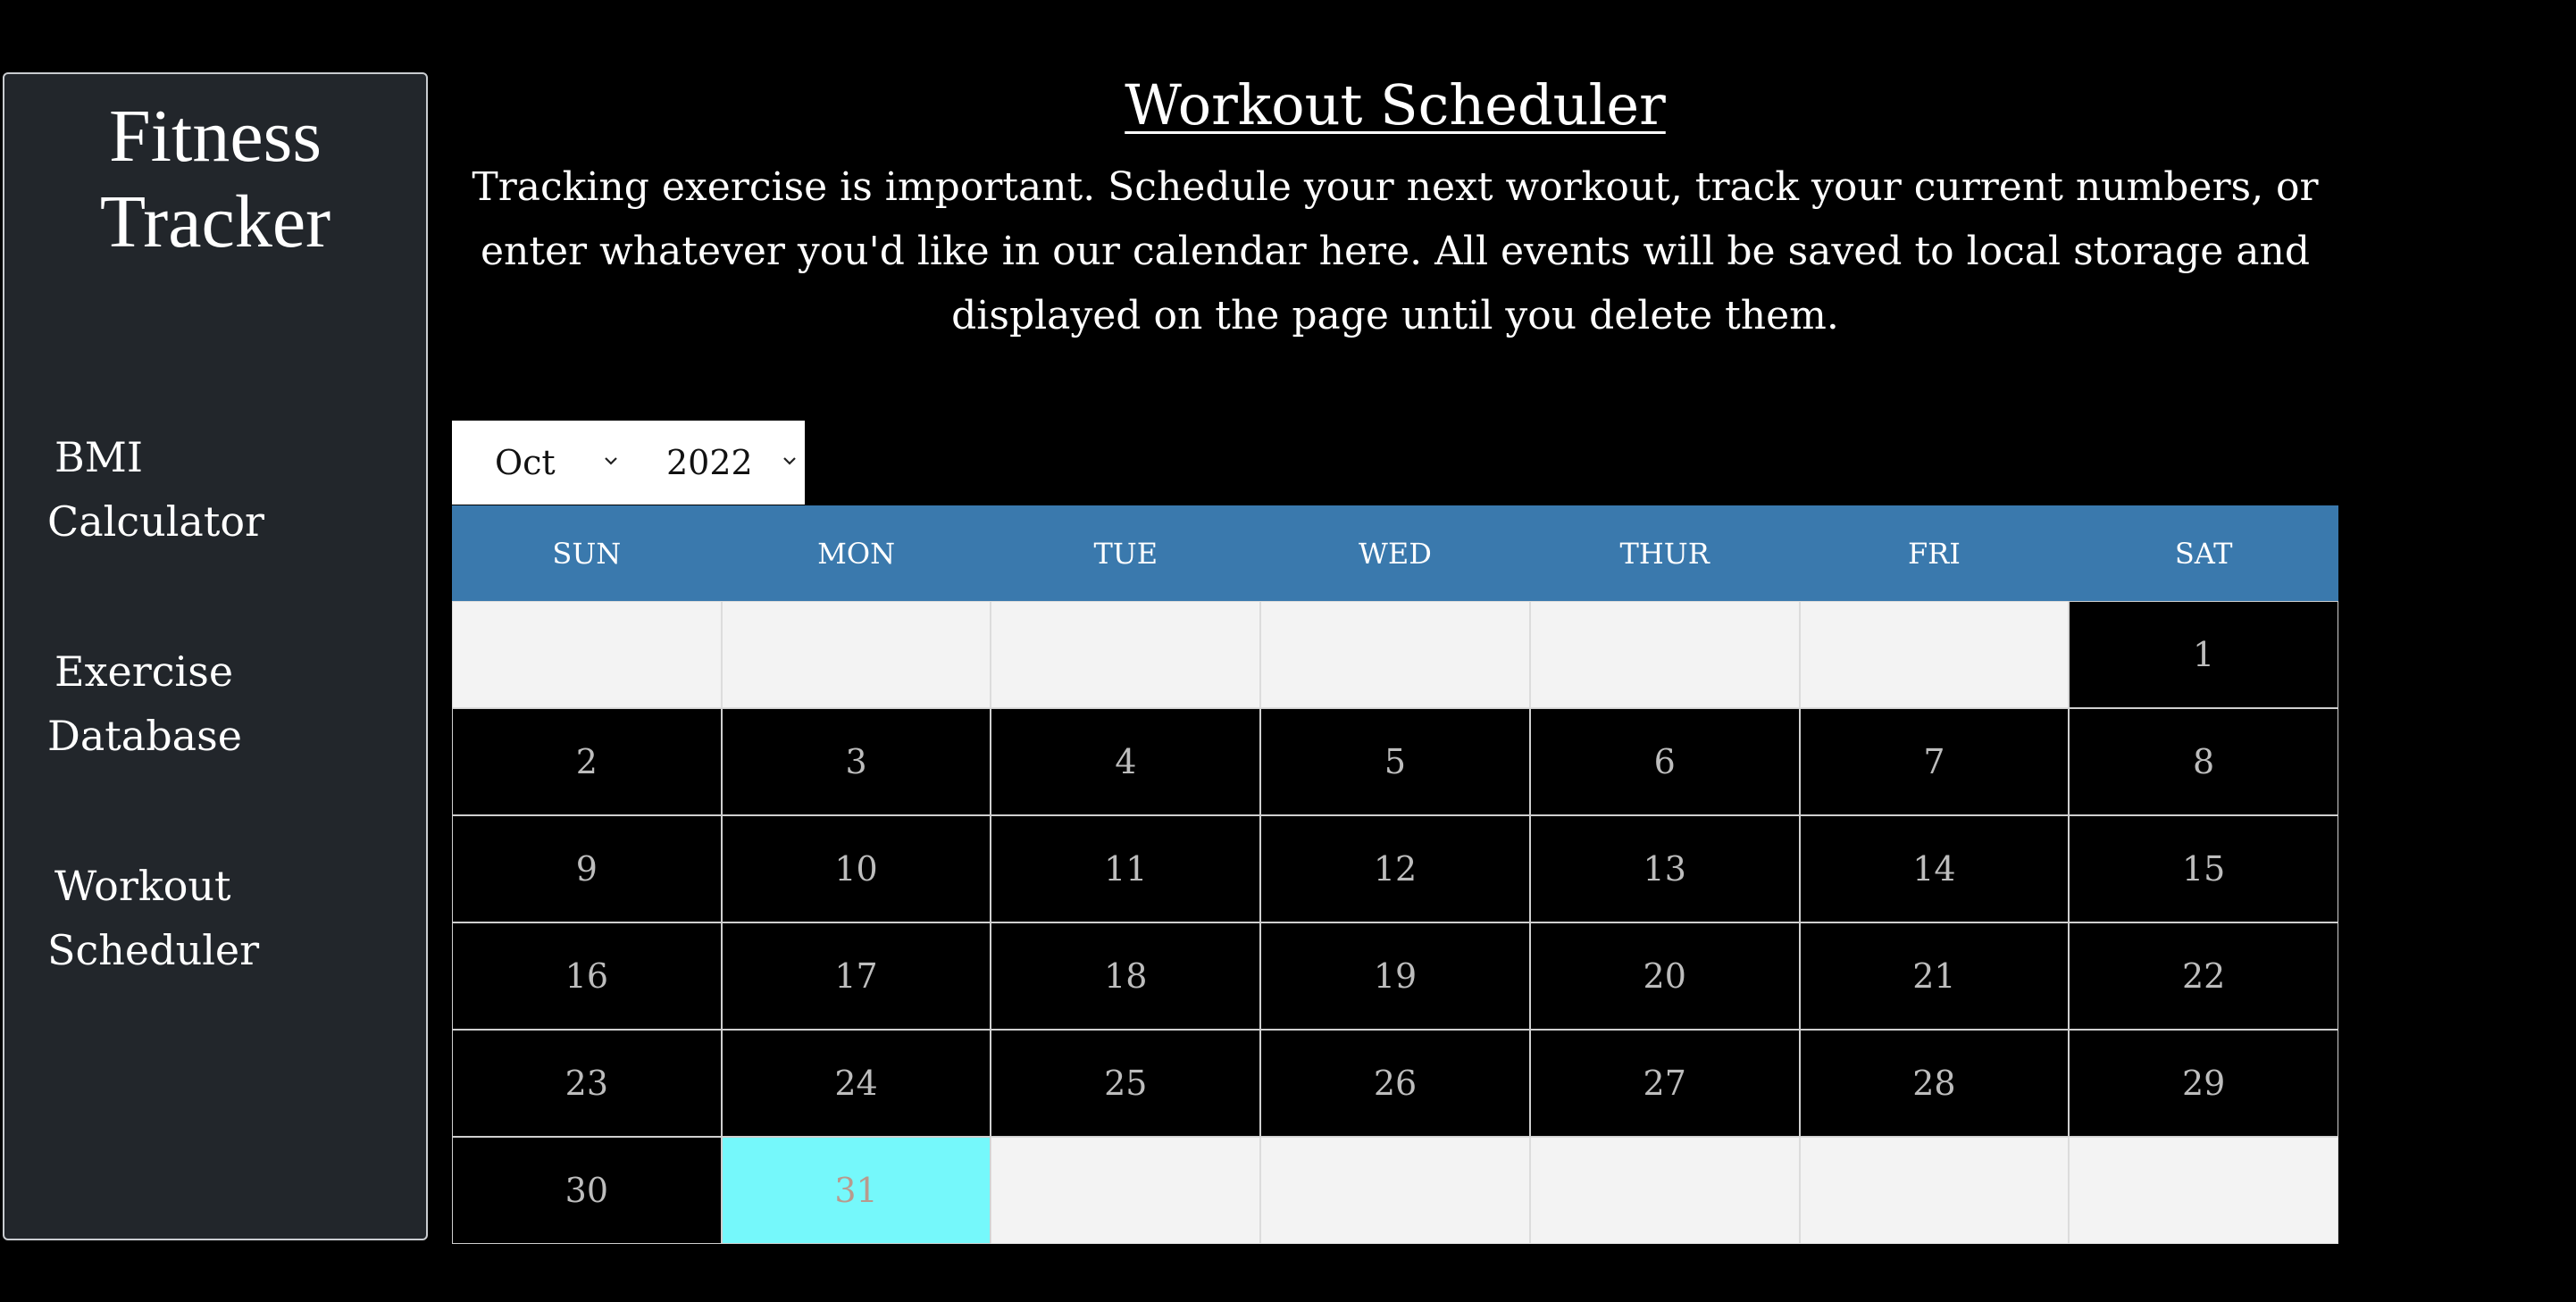  I want to click on nav-workout-scheduler: Workout Scheduler, so click(226, 918).